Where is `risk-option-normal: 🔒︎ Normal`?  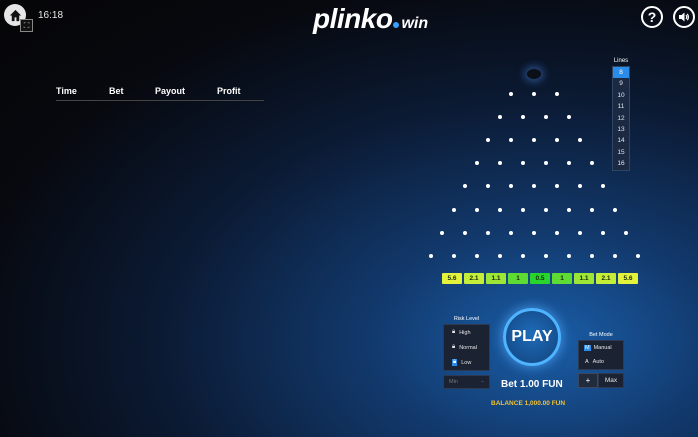
risk-option-normal: 🔒︎ Normal is located at coordinates (466, 347).